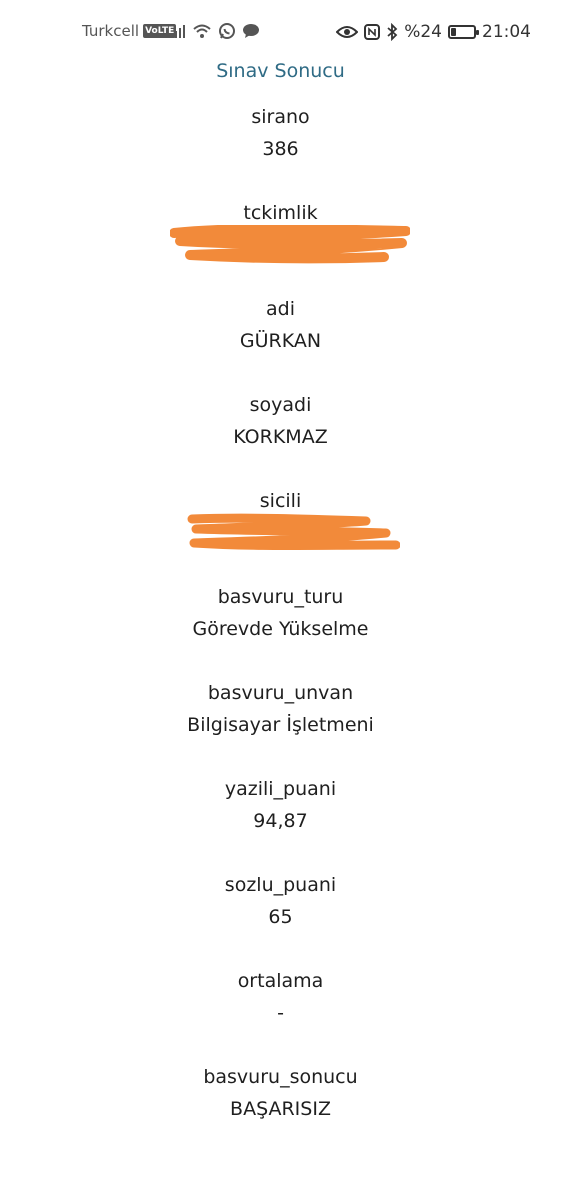 Image resolution: width=561 pixels, height=1200 pixels. Describe the element at coordinates (347, 32) in the screenshot. I see `eye-icon` at that location.